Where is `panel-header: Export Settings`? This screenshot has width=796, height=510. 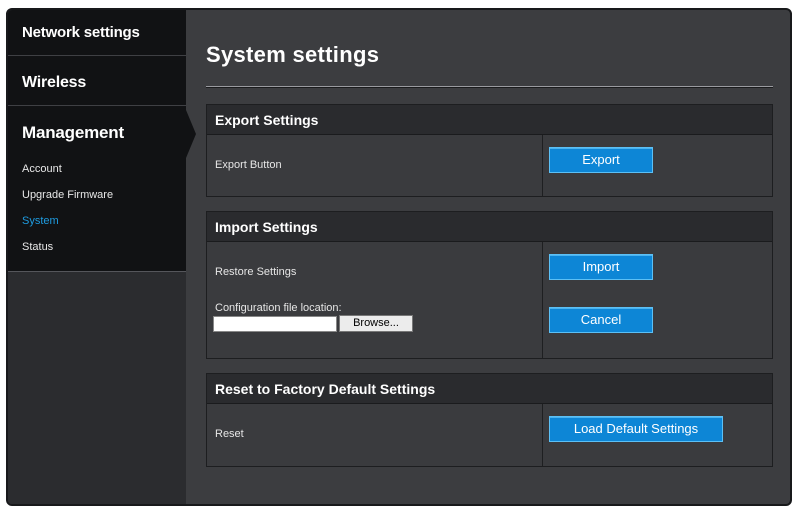 panel-header: Export Settings is located at coordinates (489, 120).